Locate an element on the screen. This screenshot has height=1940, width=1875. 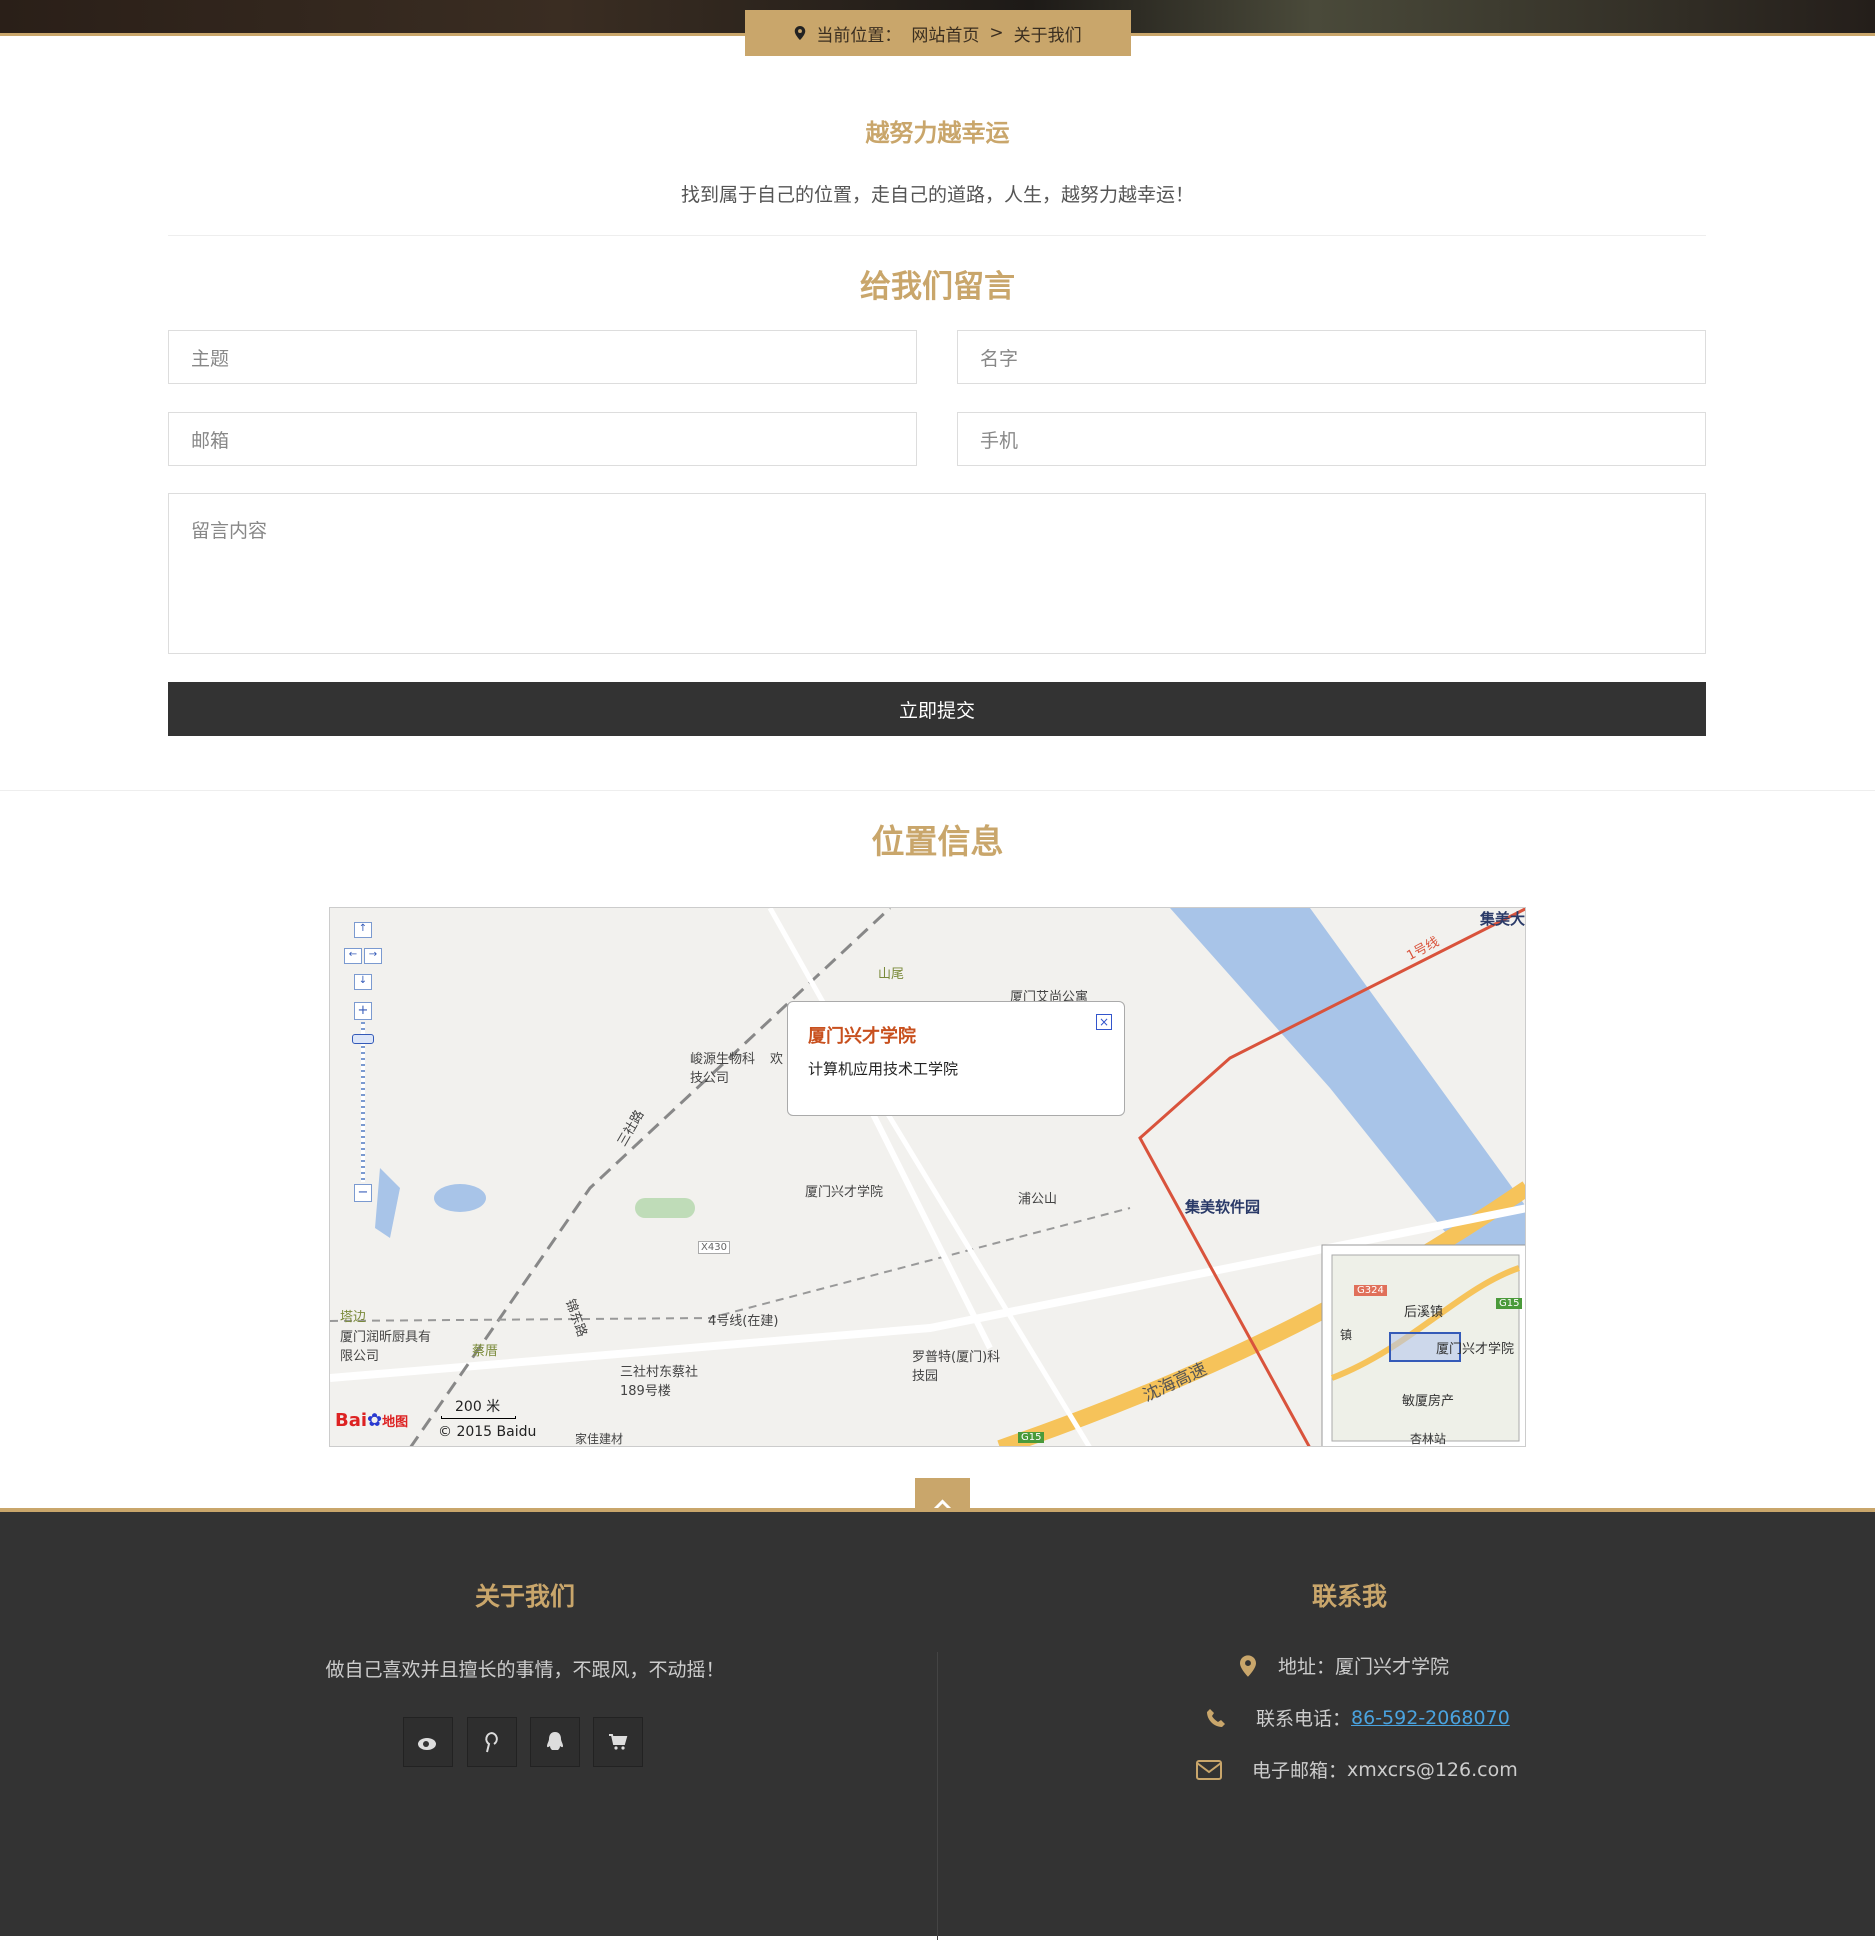
info-window: 厦门兴才学院 计算机应用技术工学院 × is located at coordinates (956, 1058).